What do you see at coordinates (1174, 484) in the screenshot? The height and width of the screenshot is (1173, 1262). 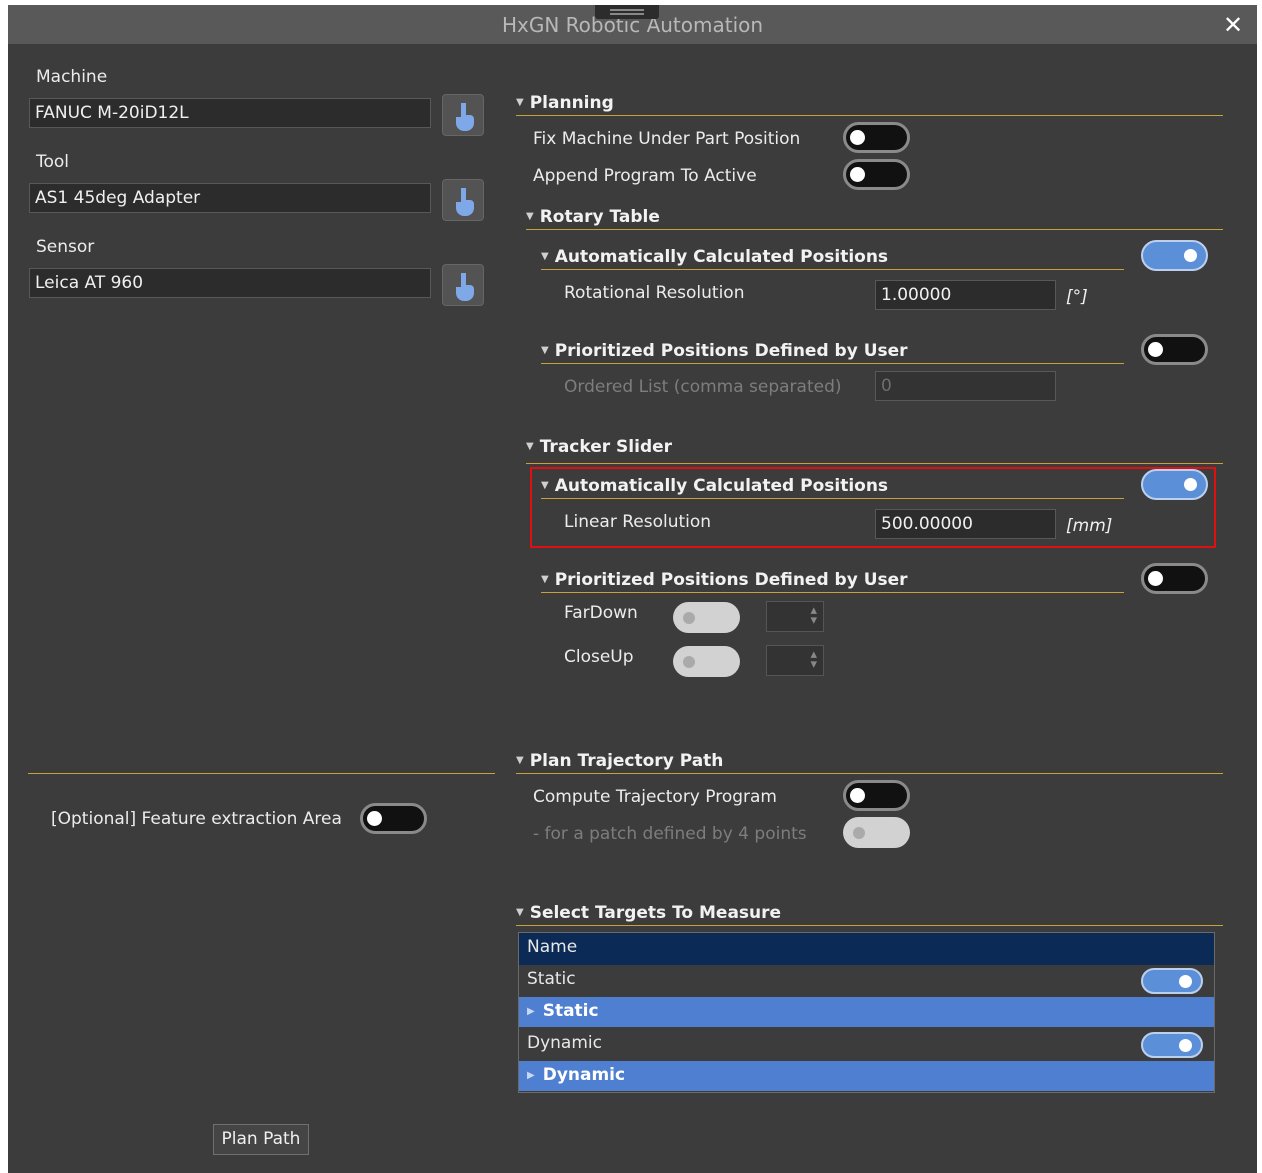 I see `slider-auto-toggle` at bounding box center [1174, 484].